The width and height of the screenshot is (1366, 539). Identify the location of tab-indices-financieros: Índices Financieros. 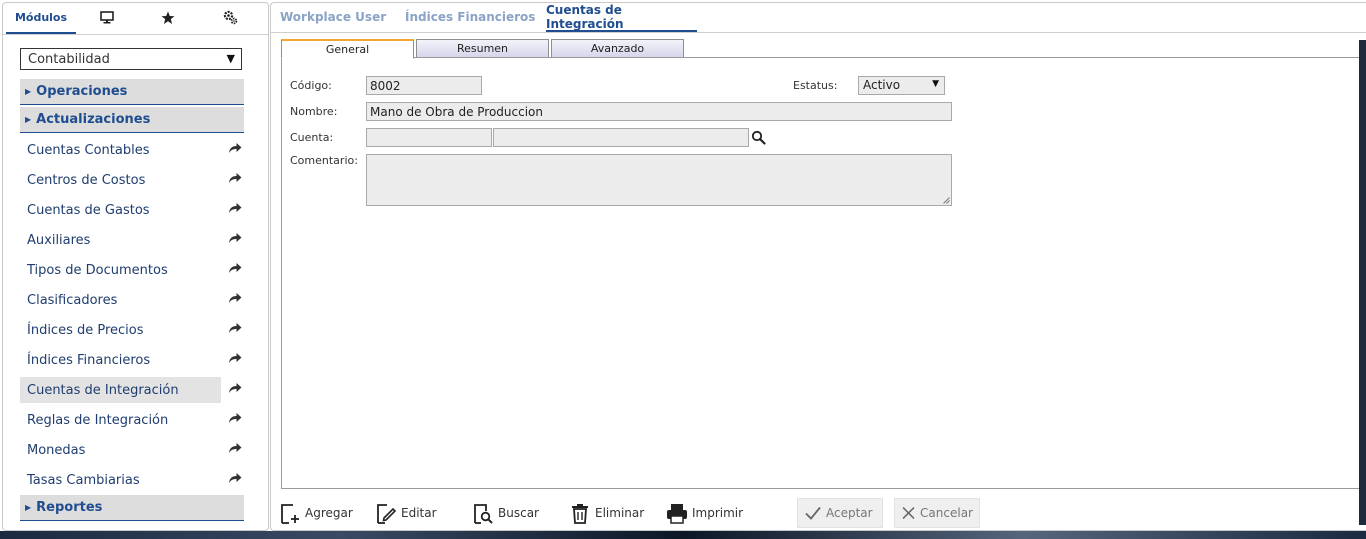
(470, 16).